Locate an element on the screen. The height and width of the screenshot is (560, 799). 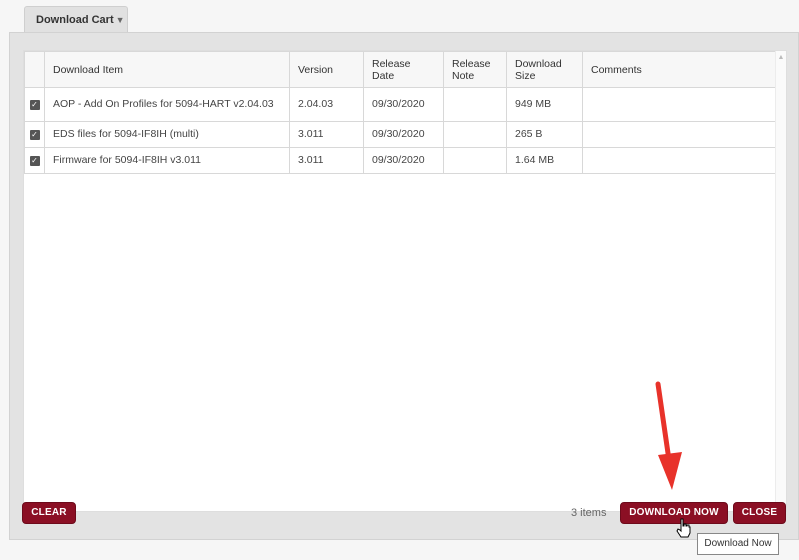
tab-download-cart: Download Cart ▼ is located at coordinates (76, 19).